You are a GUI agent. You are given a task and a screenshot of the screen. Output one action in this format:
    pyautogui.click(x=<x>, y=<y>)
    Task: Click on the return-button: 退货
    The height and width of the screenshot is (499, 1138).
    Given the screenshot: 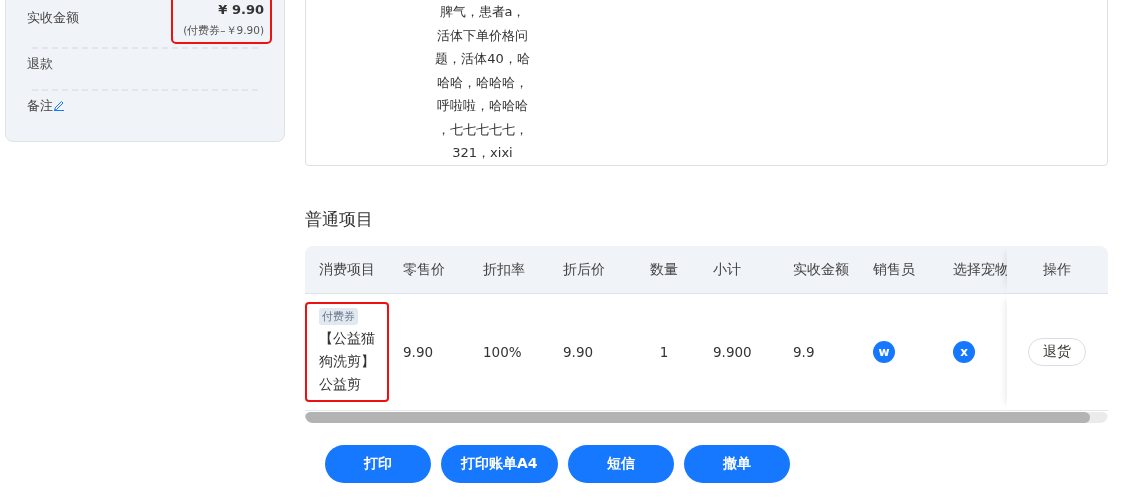 What is the action you would take?
    pyautogui.click(x=1057, y=352)
    